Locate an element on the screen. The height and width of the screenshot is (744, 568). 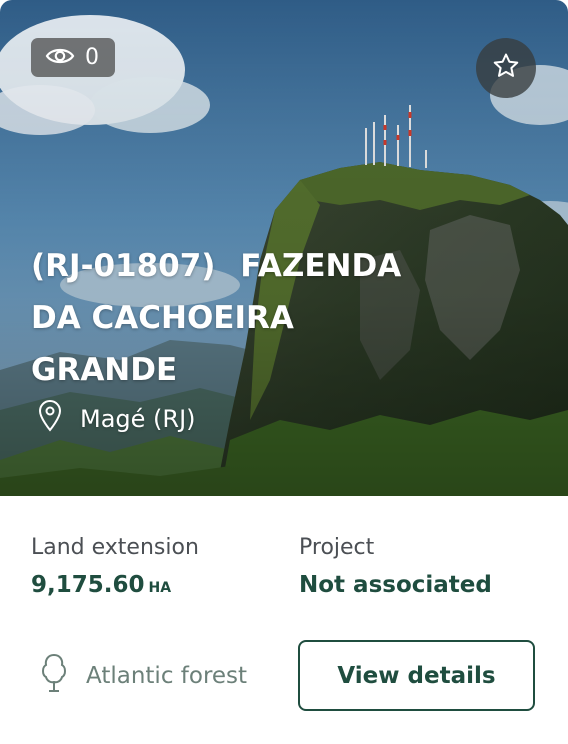
biome-info: Atlantic forest is located at coordinates (143, 676).